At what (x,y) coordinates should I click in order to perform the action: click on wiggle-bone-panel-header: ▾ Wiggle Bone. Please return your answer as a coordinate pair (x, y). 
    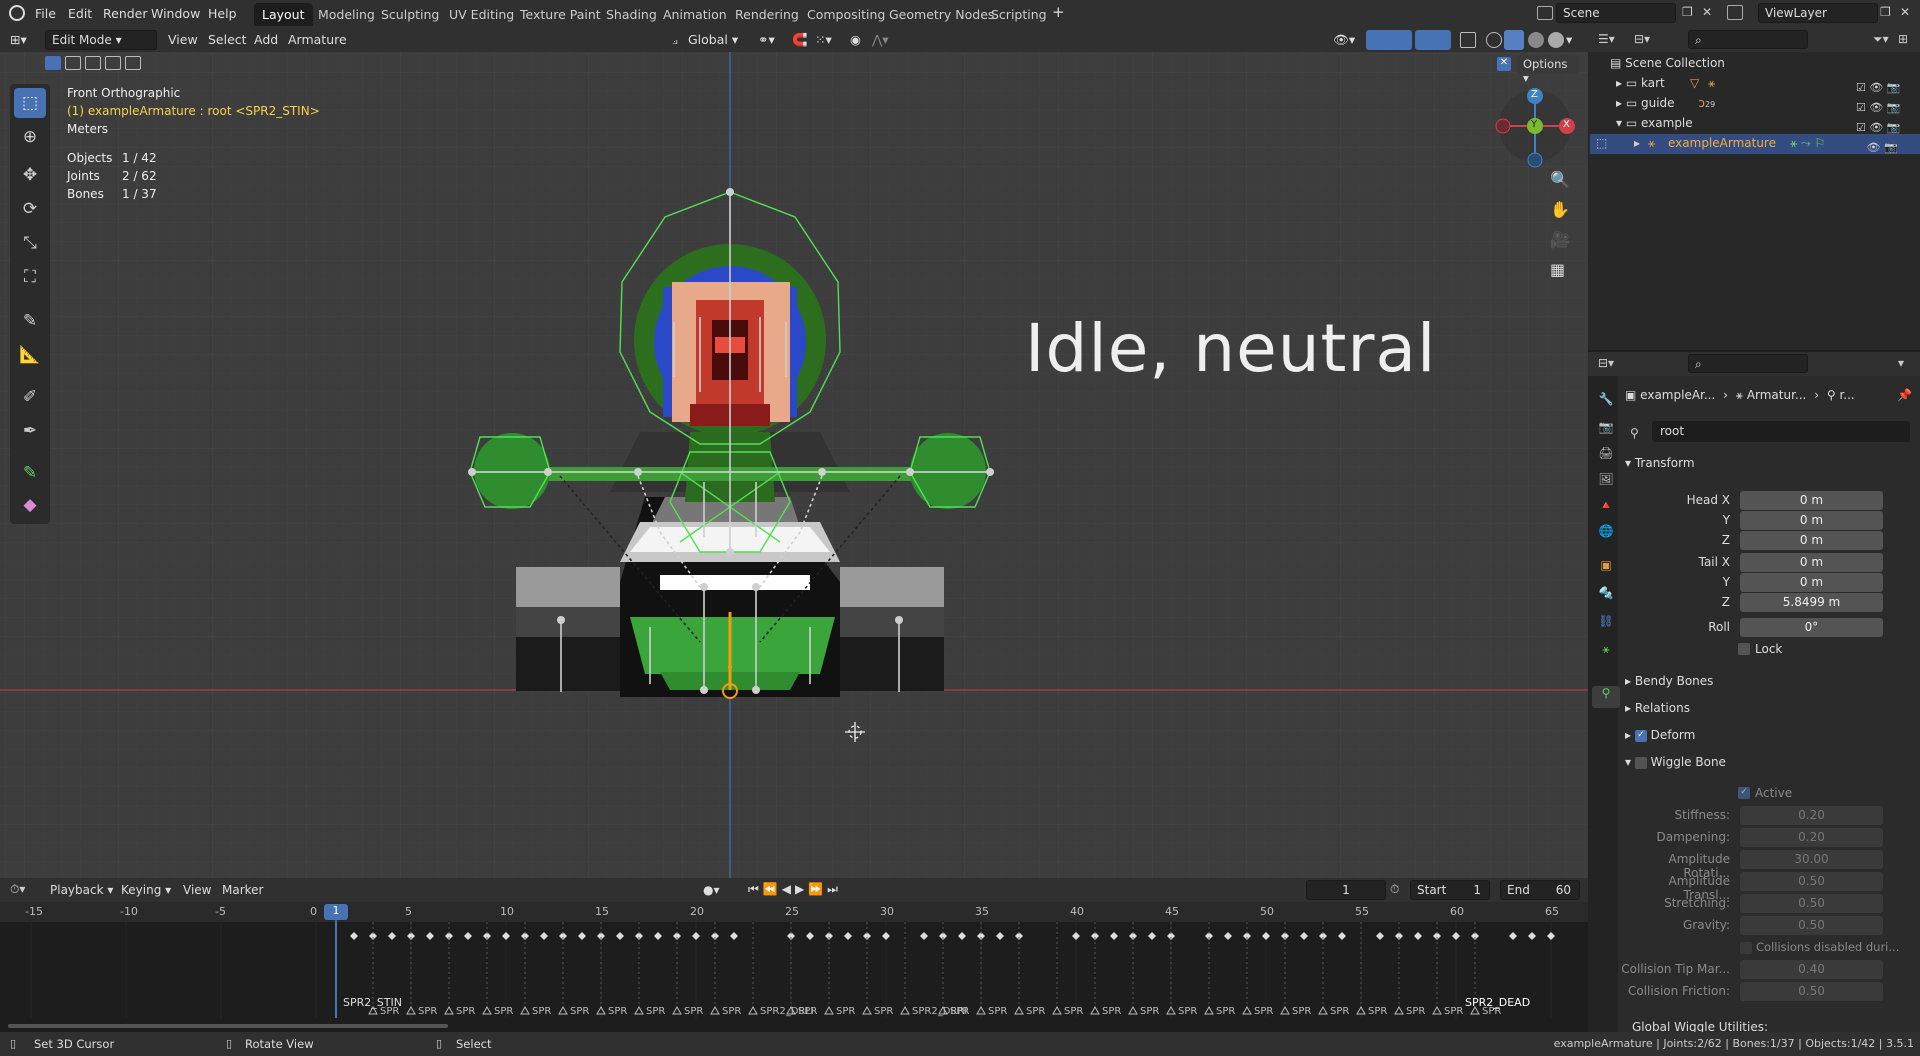
    Looking at the image, I should click on (1767, 766).